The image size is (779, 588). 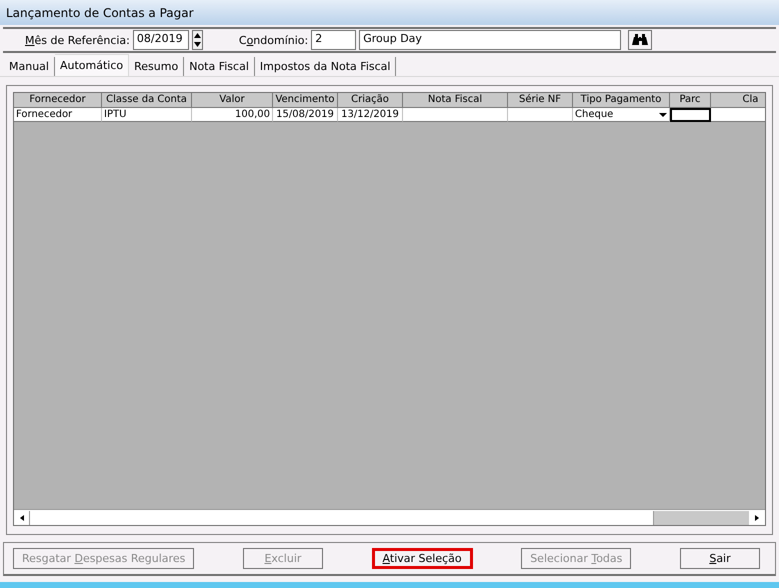 What do you see at coordinates (147, 115) in the screenshot?
I see `table-cell: IPTU` at bounding box center [147, 115].